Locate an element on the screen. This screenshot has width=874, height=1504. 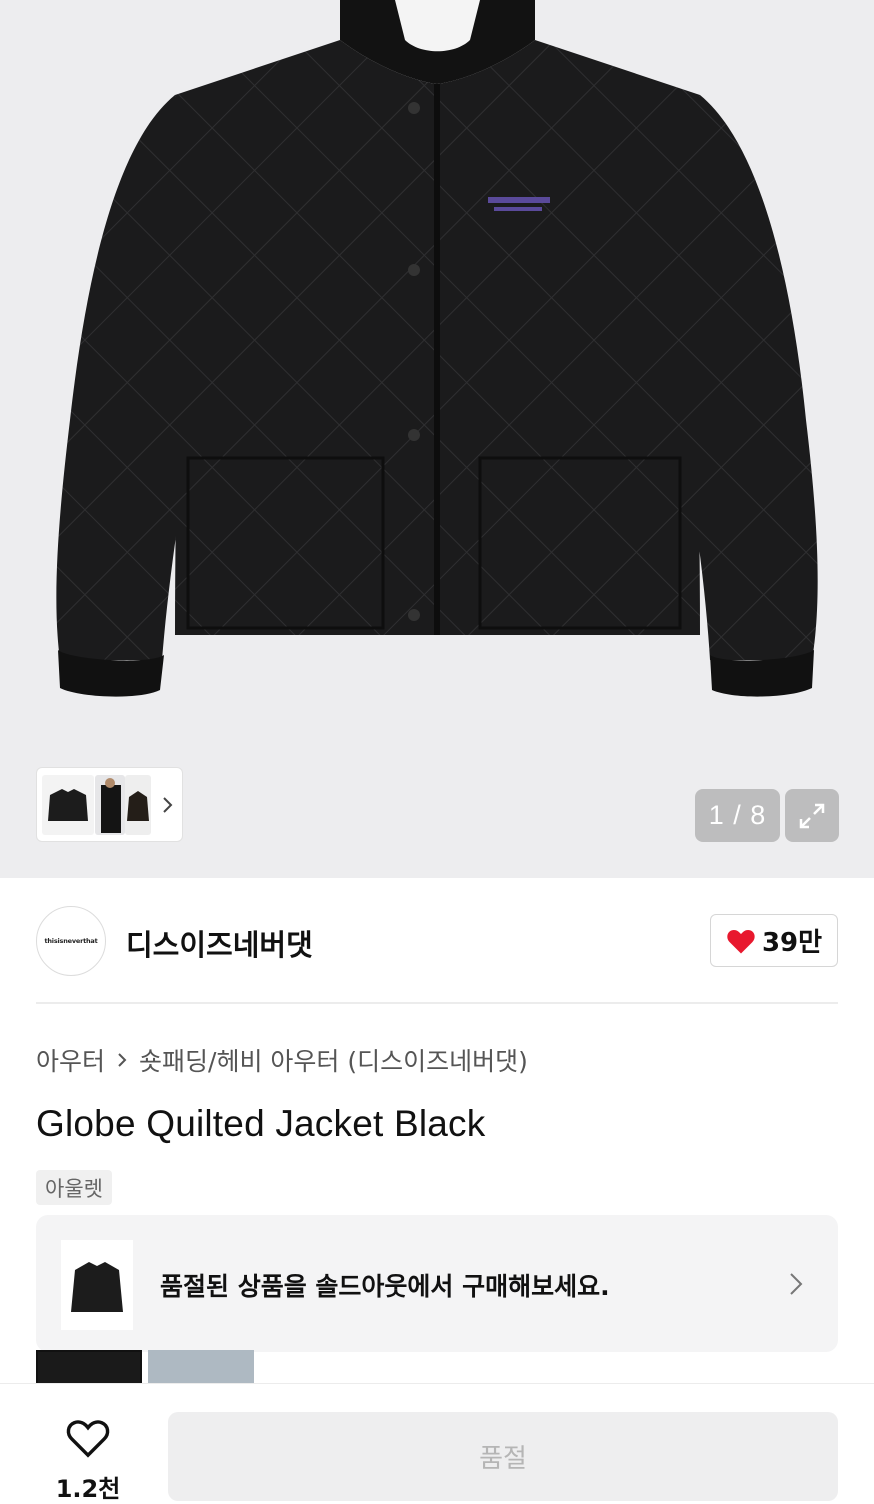
brand-row: thisisneverthat 디스이즈네버댓 39만 is located at coordinates (437, 941).